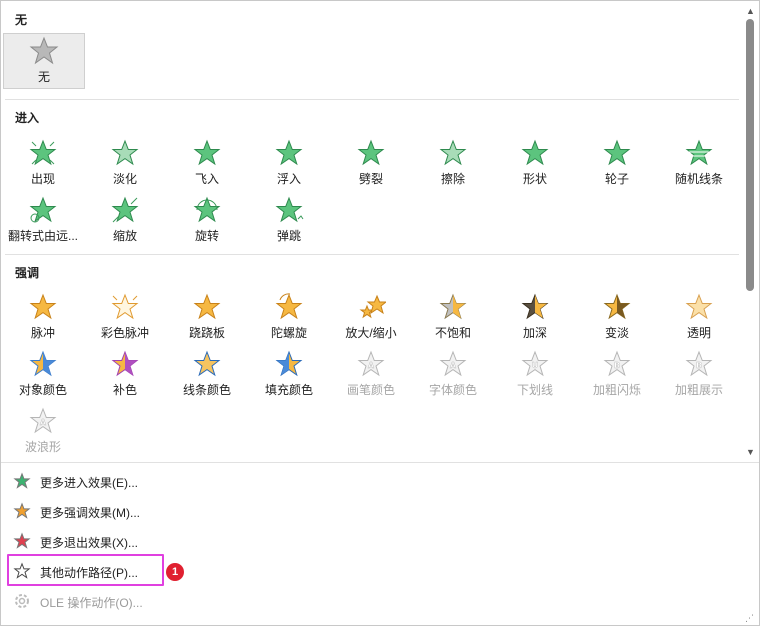  Describe the element at coordinates (43, 210) in the screenshot. I see `grow-turn-icon` at that location.